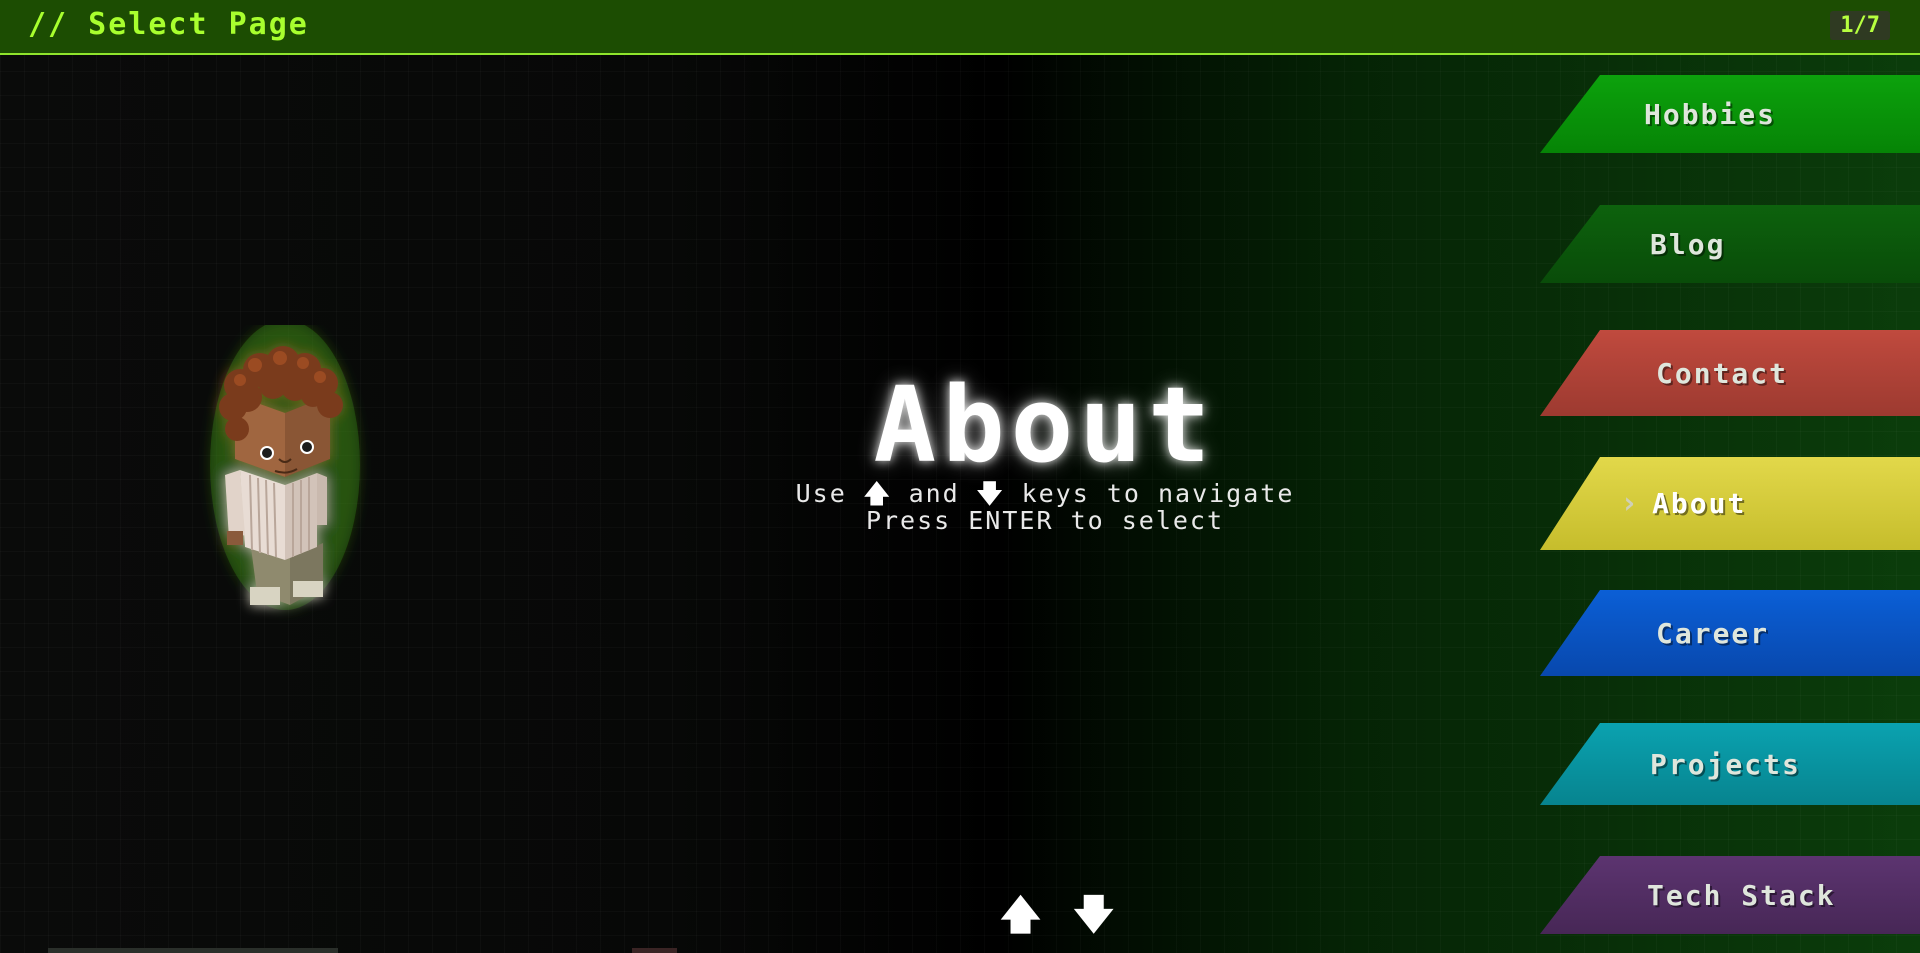  I want to click on bottom-strip, so click(193, 950).